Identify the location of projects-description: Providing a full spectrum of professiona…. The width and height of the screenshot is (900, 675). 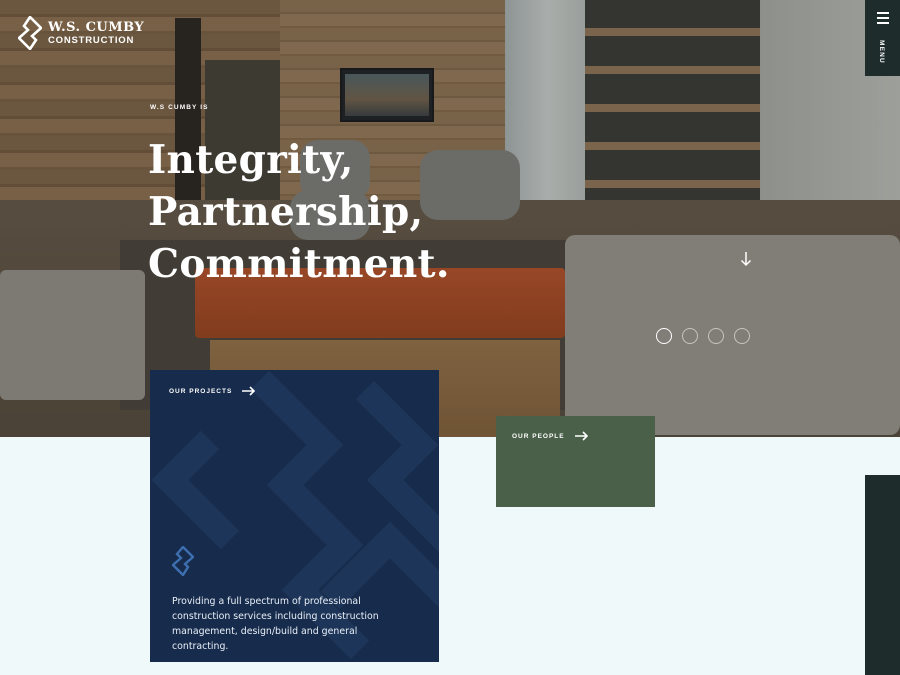
(275, 624).